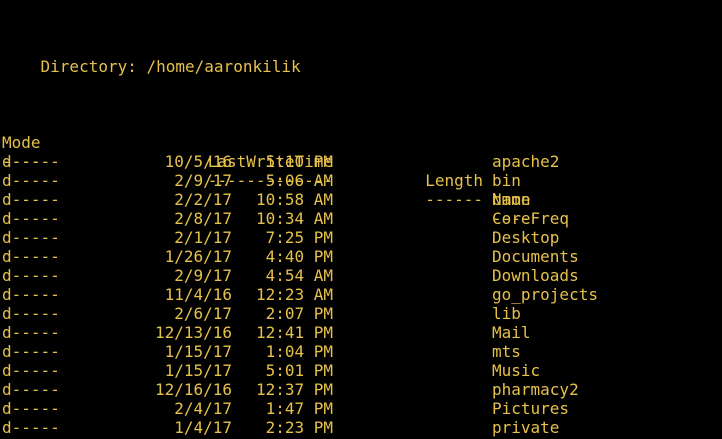 The height and width of the screenshot is (439, 722). I want to click on row-name: mts, so click(506, 351).